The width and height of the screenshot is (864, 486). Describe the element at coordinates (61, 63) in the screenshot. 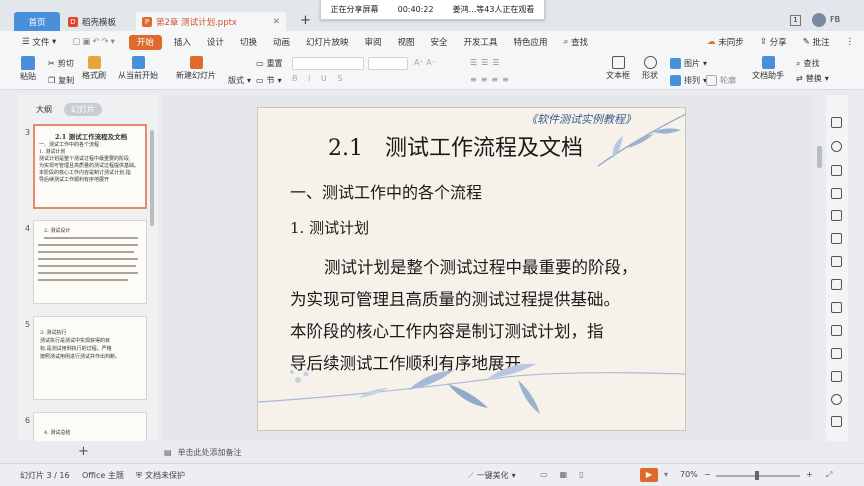

I see `cut-button: ✂ 剪切` at that location.